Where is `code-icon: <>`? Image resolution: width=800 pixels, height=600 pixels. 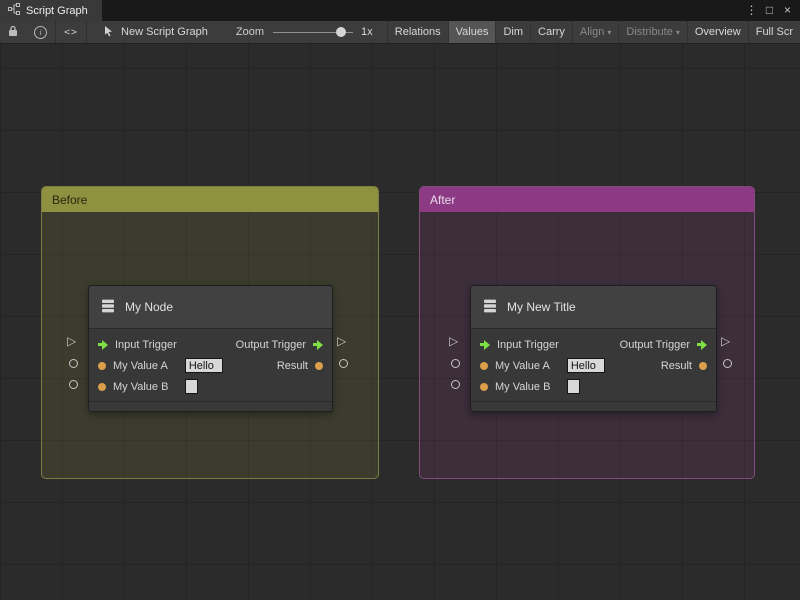 code-icon: <> is located at coordinates (71, 32).